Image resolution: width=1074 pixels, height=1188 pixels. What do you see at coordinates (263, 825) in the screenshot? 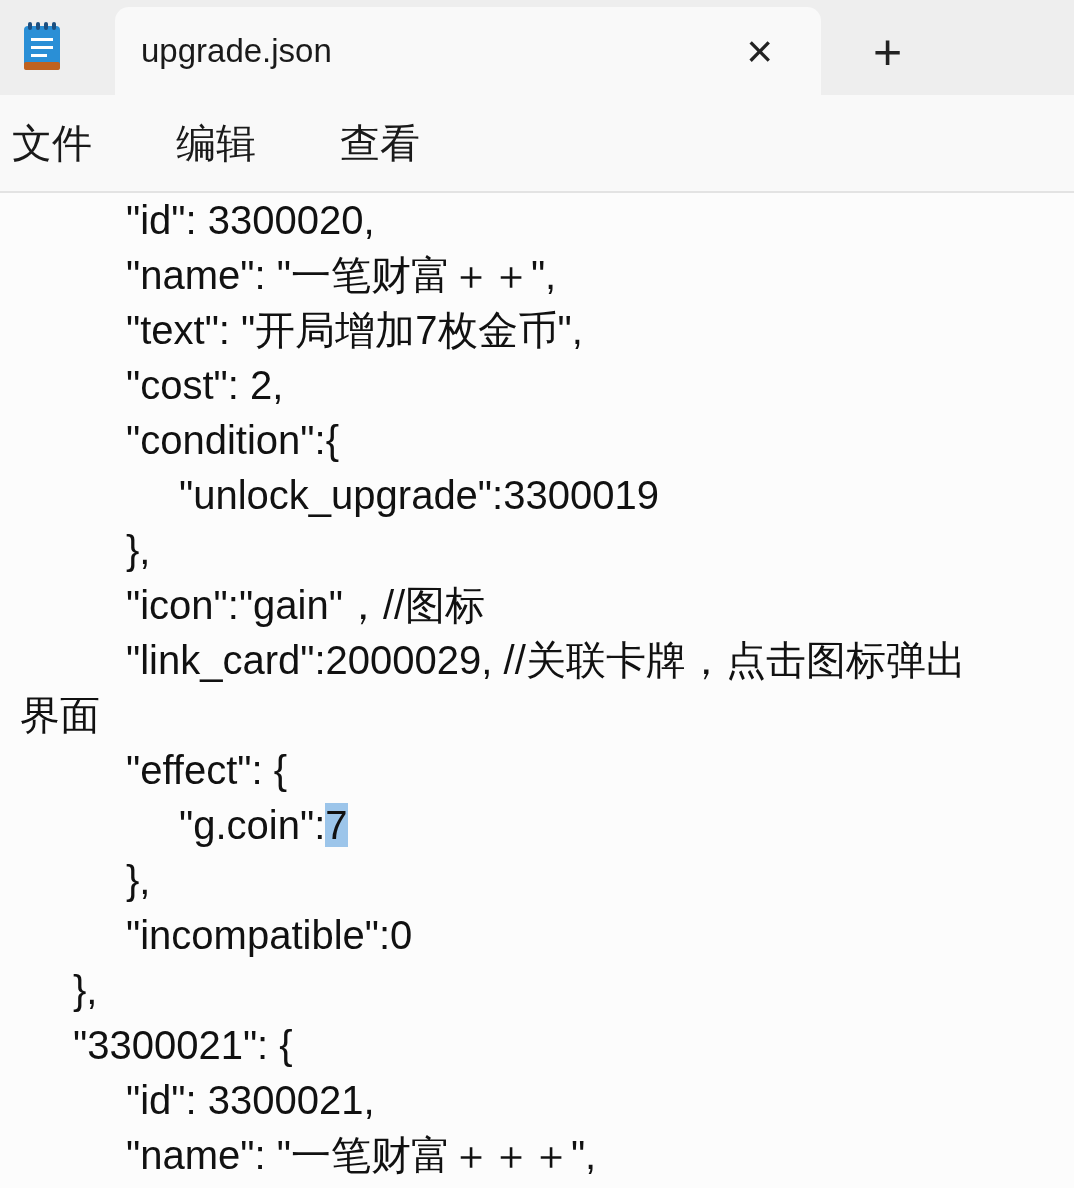
I see `code-line: "g.coin":7` at bounding box center [263, 825].